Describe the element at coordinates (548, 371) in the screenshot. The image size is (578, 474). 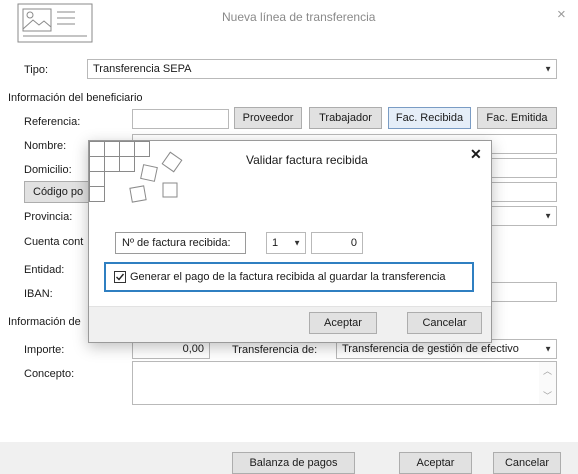
I see `scroll-up-icon: ︿` at that location.